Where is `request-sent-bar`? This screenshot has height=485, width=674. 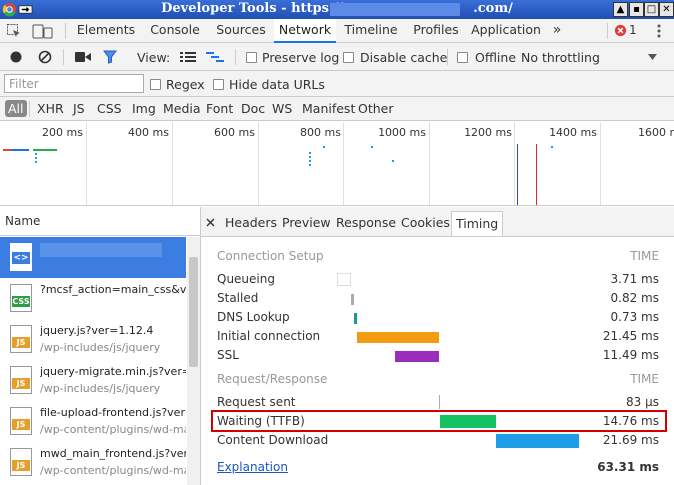 request-sent-bar is located at coordinates (439, 402).